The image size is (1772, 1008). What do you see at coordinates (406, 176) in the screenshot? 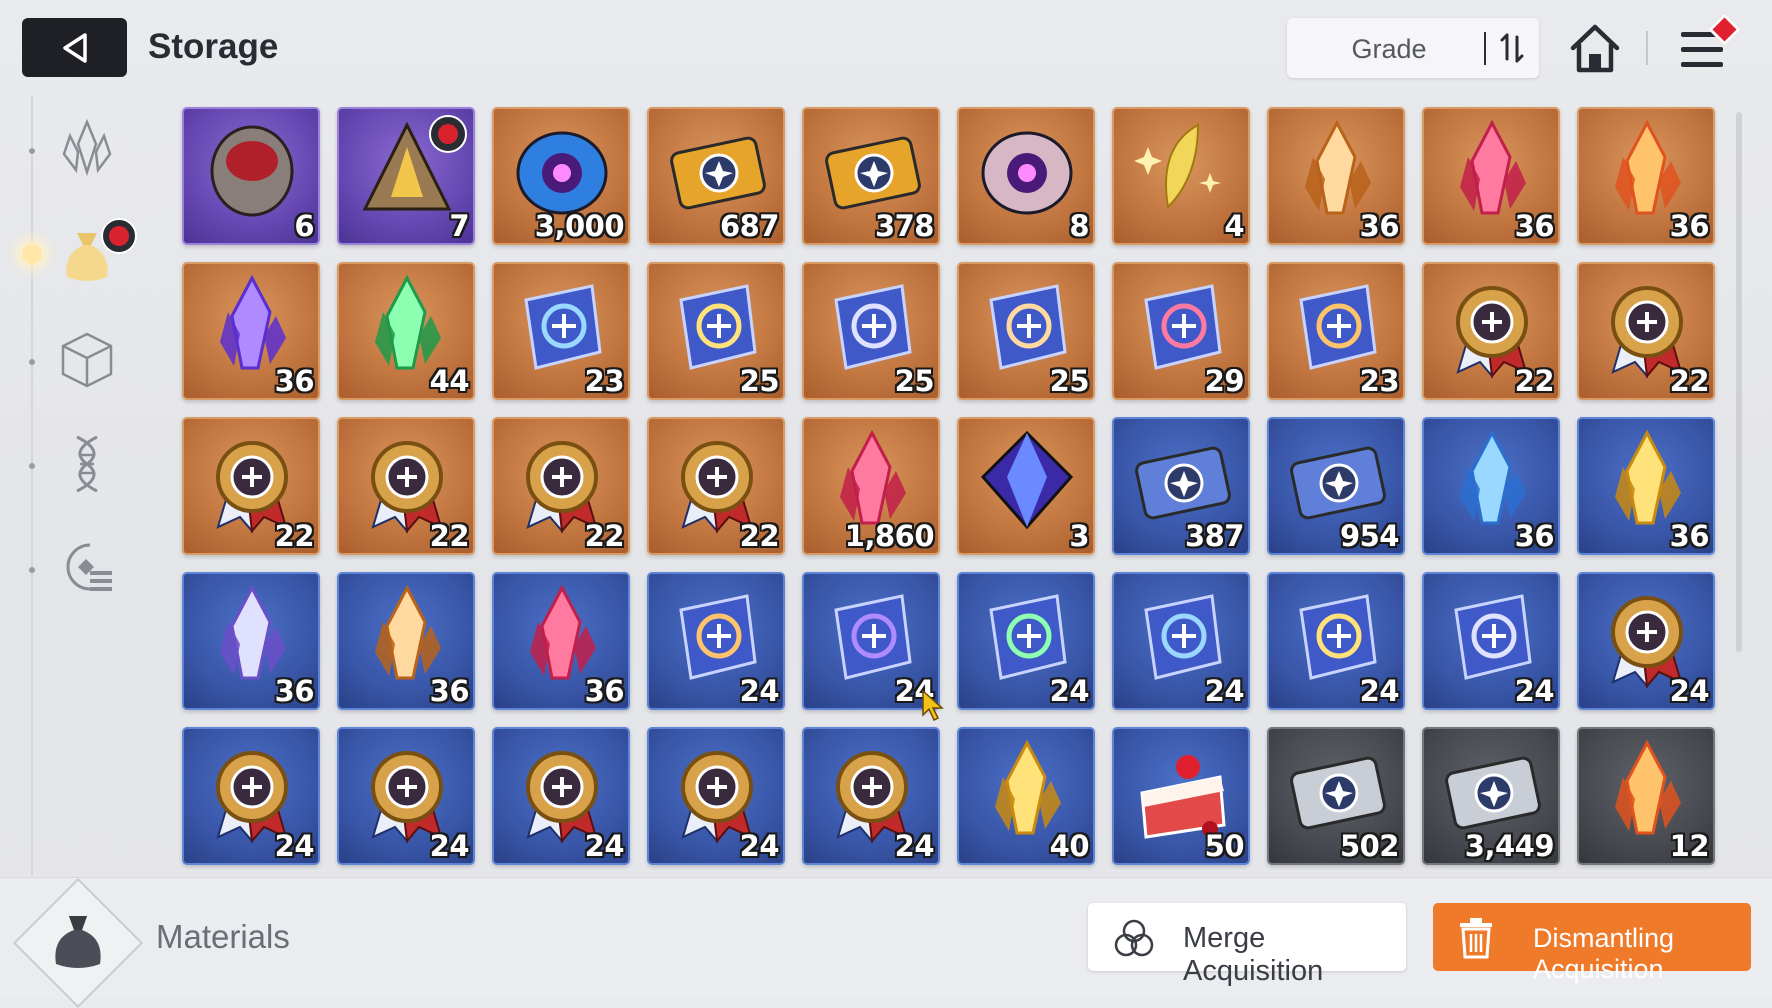
I see `item-tile: 7` at bounding box center [406, 176].